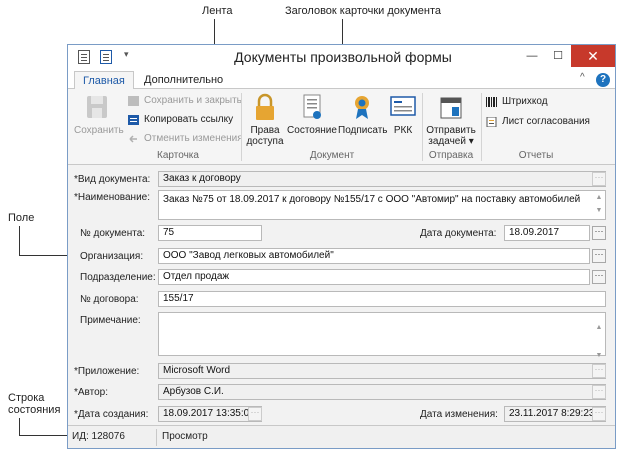  Describe the element at coordinates (382, 334) in the screenshot. I see `note-field` at that location.